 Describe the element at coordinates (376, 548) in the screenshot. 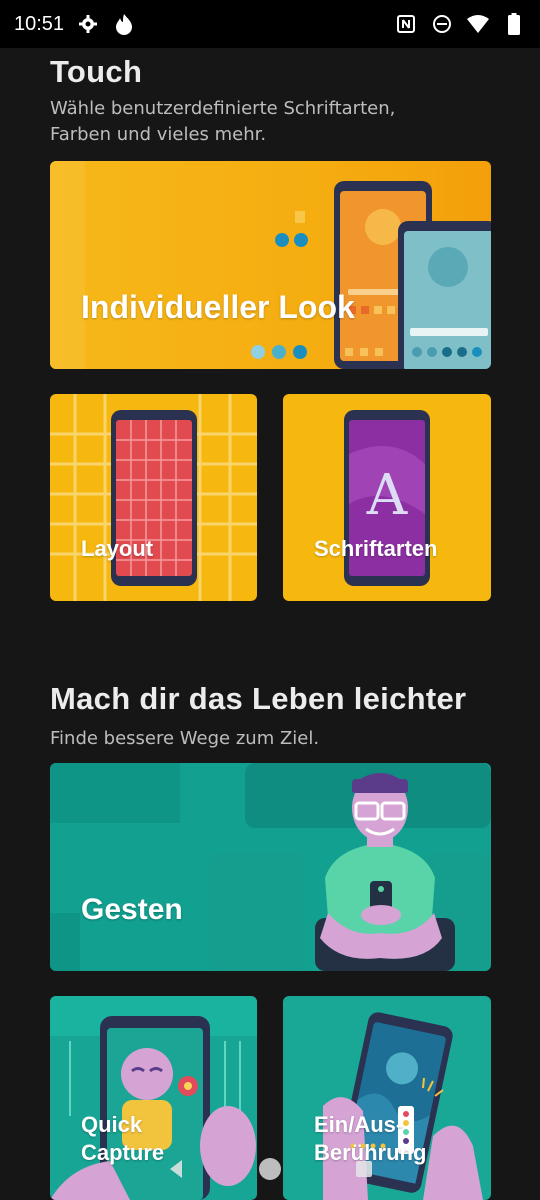

I see `card-fonts-label: Schriftarten` at that location.